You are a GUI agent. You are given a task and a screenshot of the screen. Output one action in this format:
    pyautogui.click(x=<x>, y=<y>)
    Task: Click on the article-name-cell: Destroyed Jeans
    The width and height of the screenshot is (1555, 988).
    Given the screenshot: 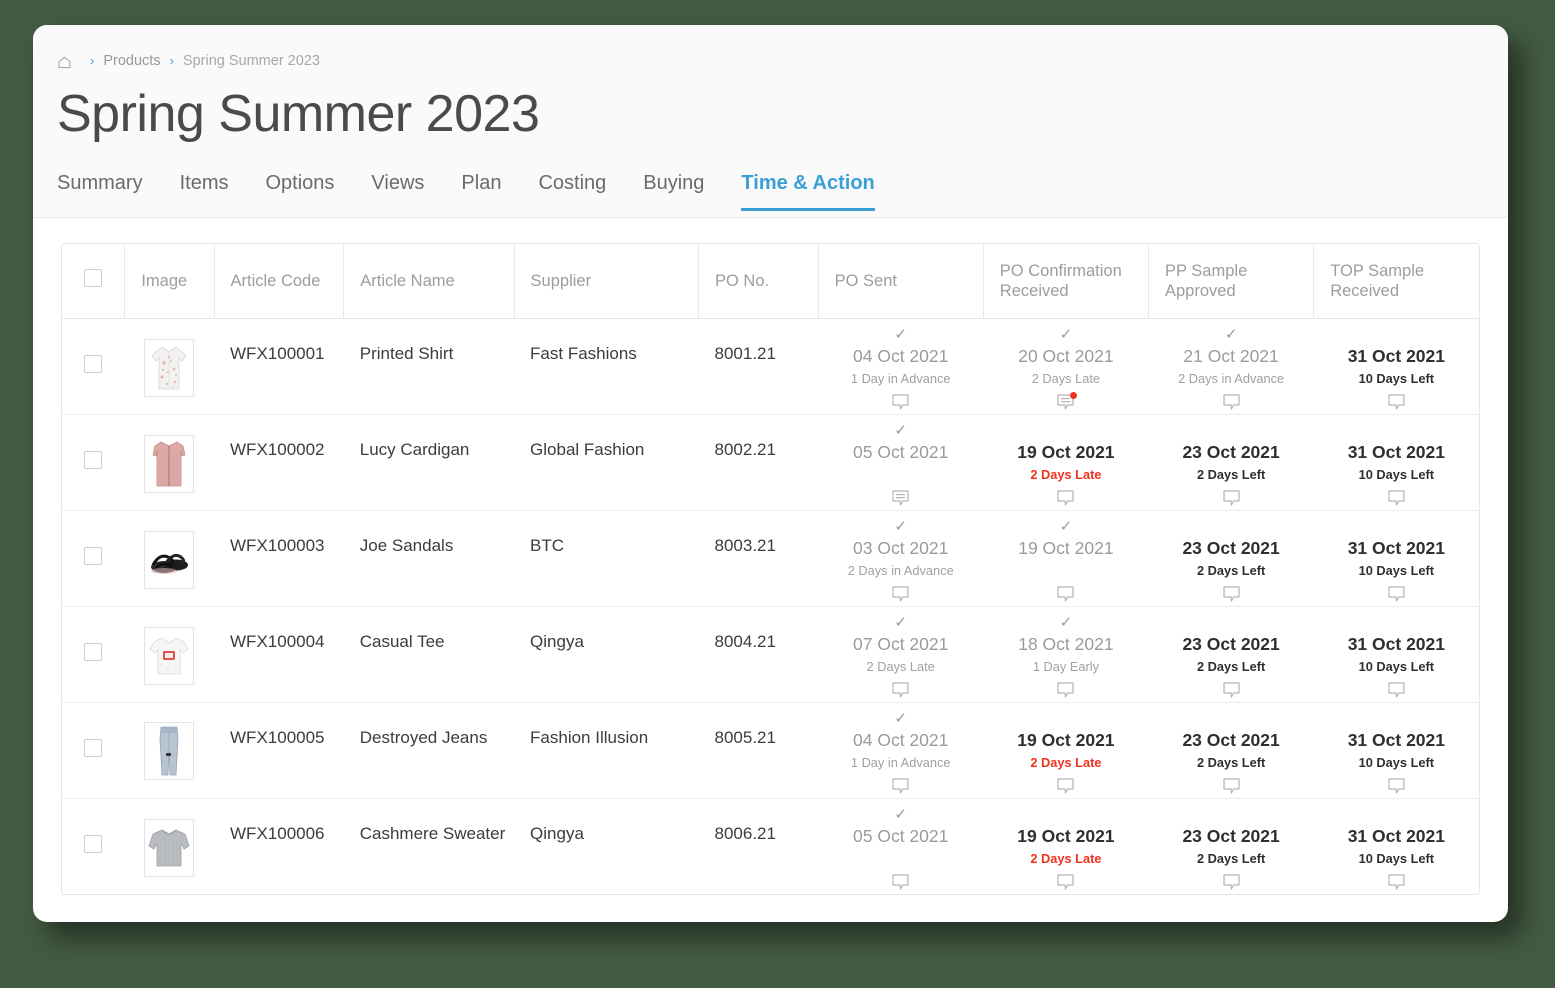 What is the action you would take?
    pyautogui.click(x=429, y=750)
    